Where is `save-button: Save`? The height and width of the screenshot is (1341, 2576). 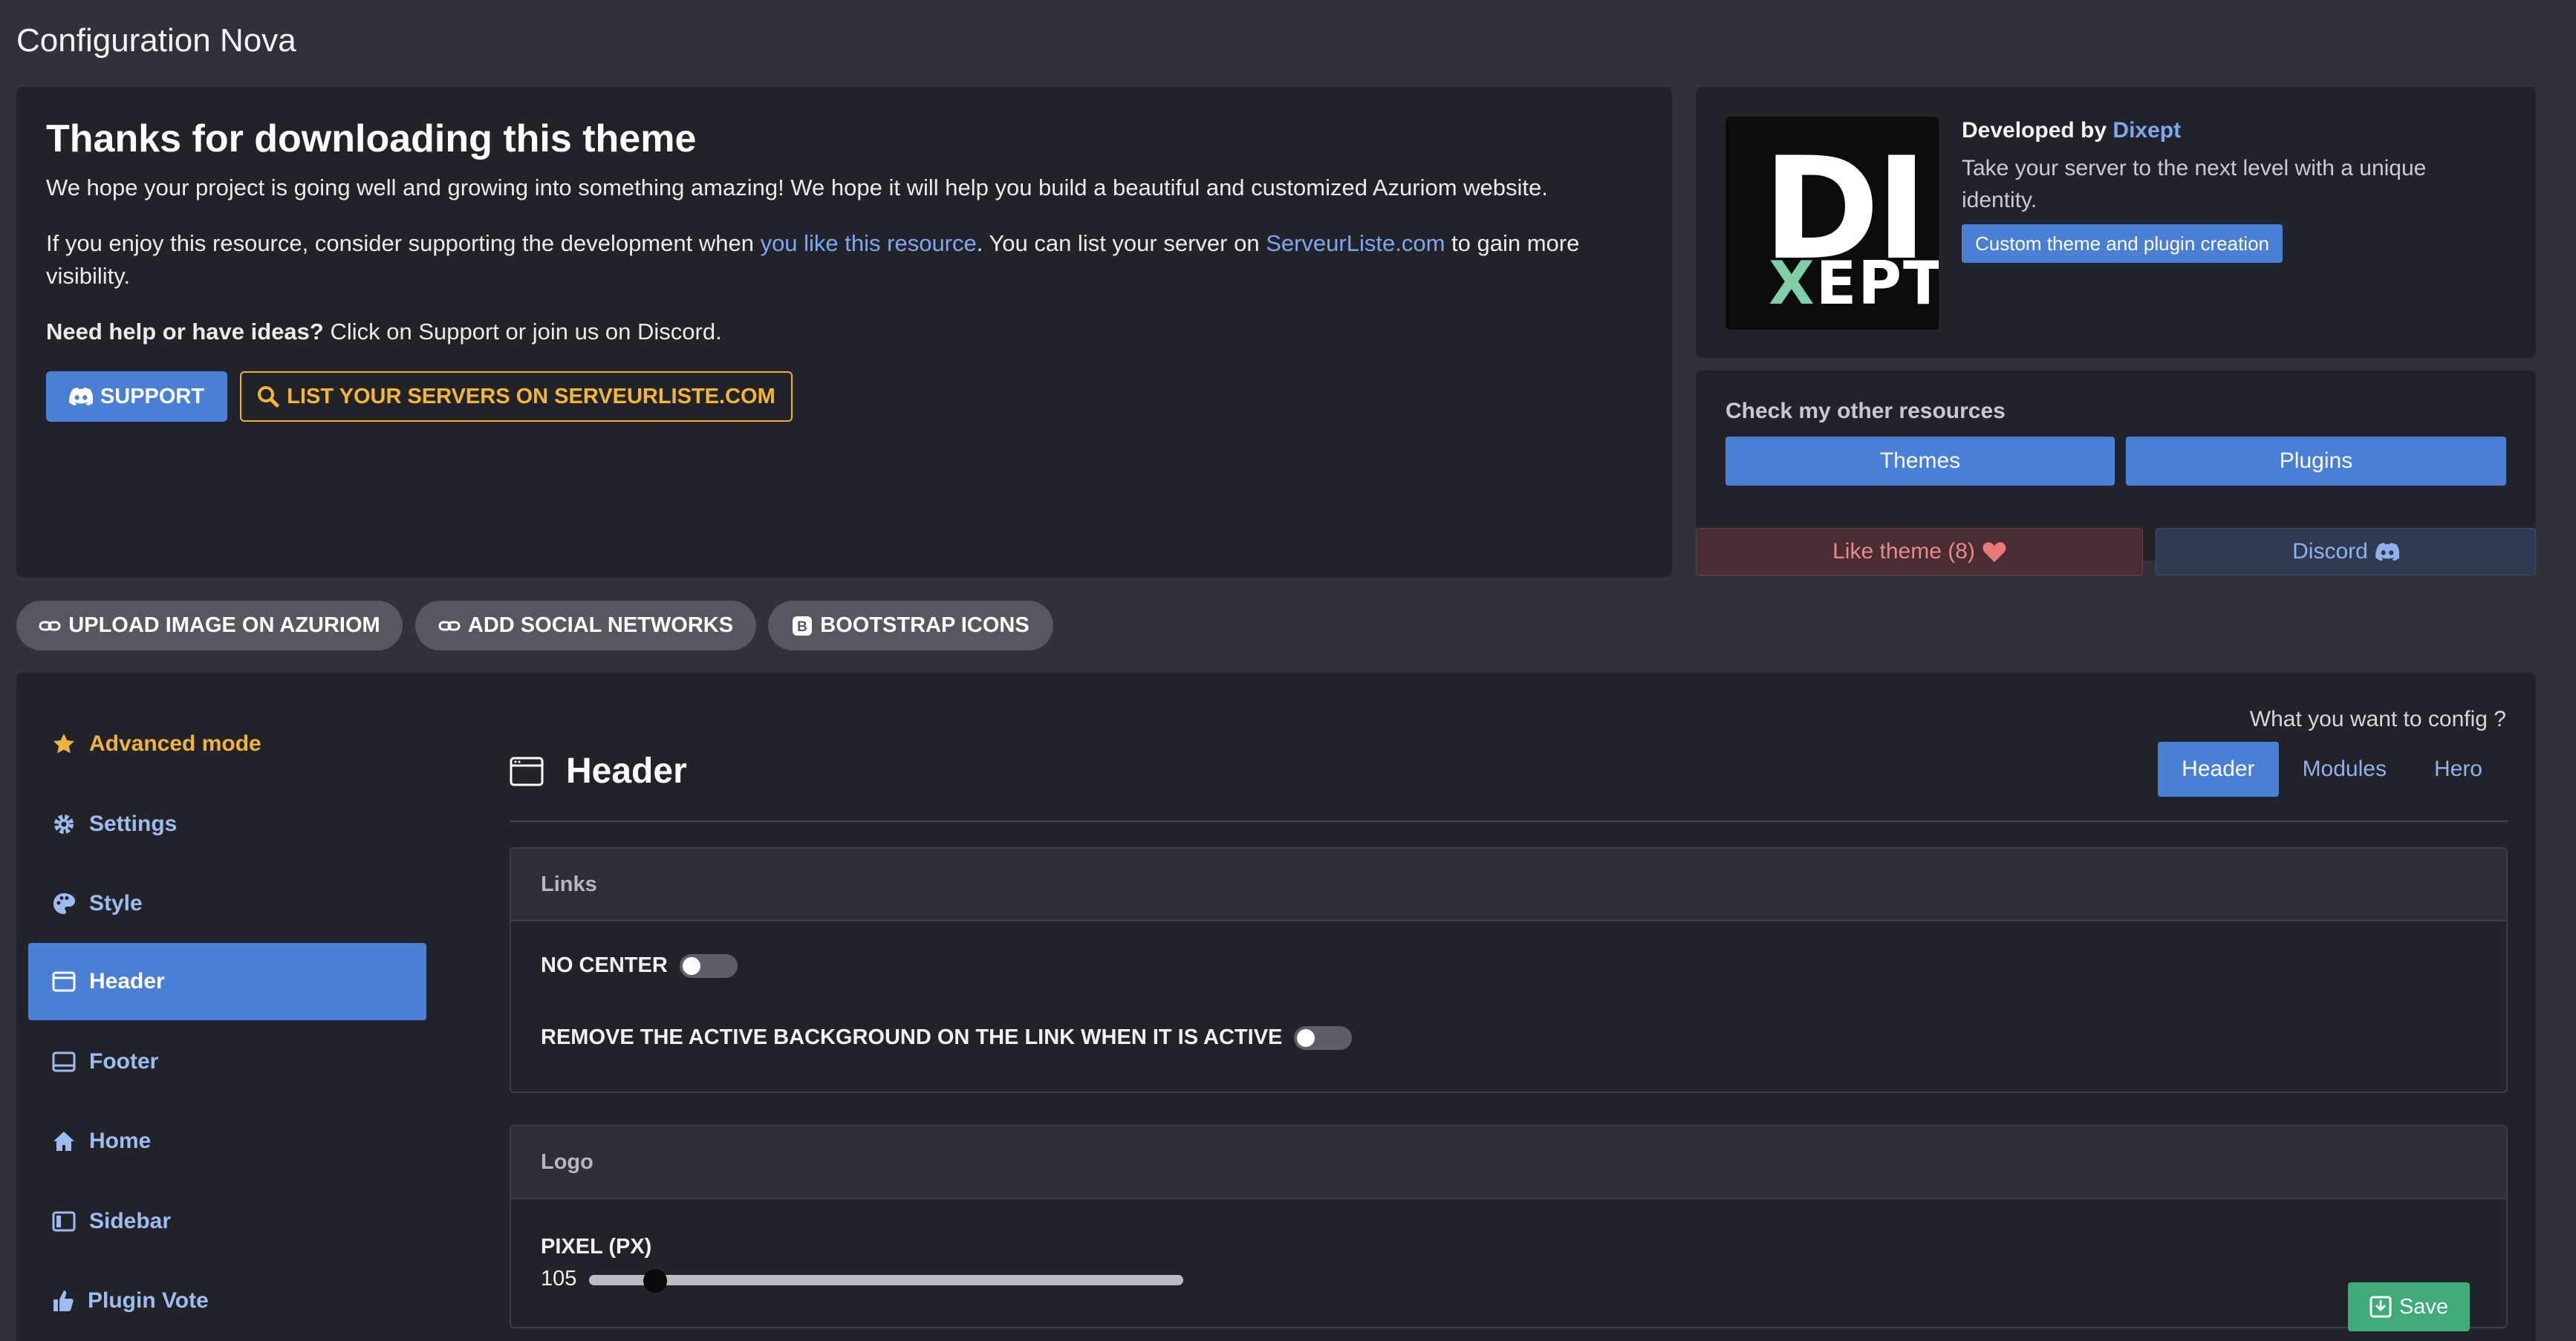 save-button: Save is located at coordinates (2409, 1306).